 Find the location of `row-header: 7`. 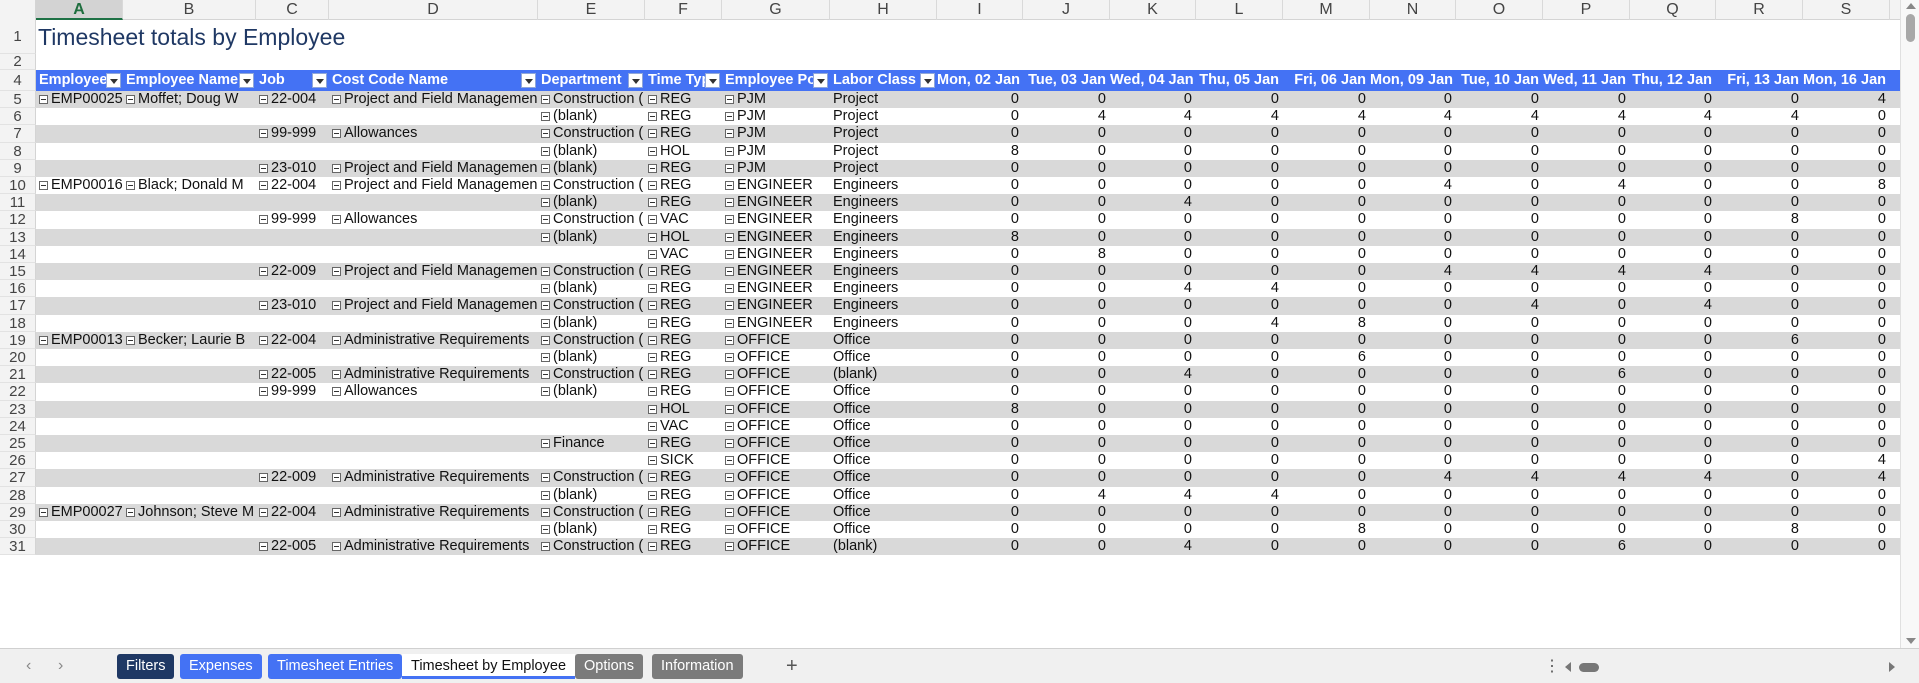

row-header: 7 is located at coordinates (18, 134).